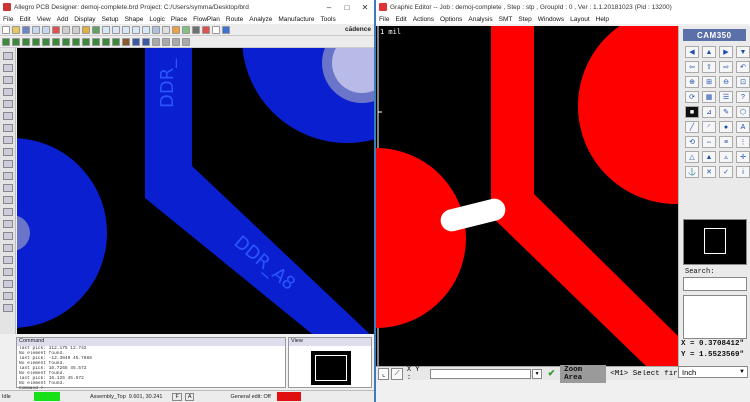 This screenshot has height=402, width=750. Describe the element at coordinates (260, 19) in the screenshot. I see `menu-analyze: Analyze` at that location.